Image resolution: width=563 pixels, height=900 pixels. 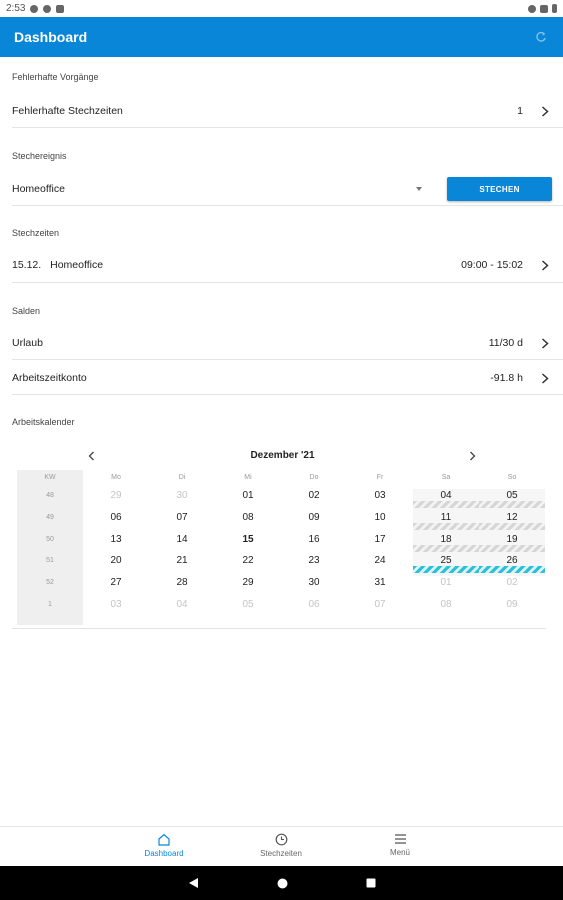 I want to click on calendar-day: 16, so click(x=314, y=539).